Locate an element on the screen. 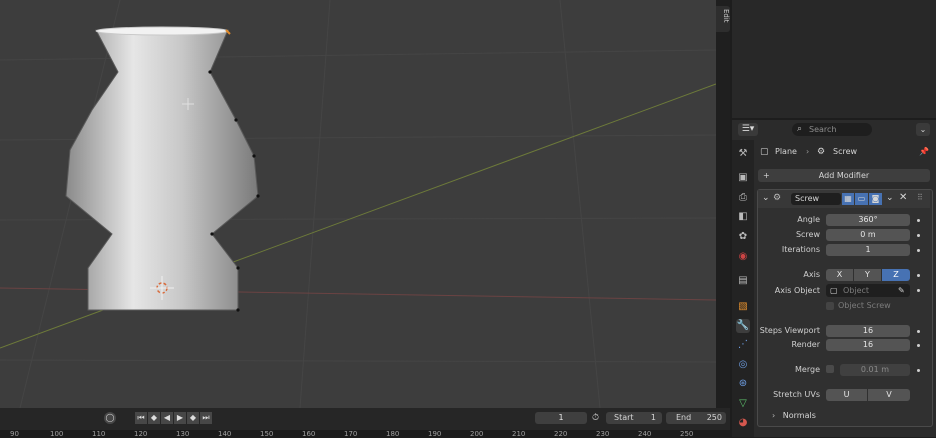  editor-type-dropdown: ☰▾ is located at coordinates (748, 129).